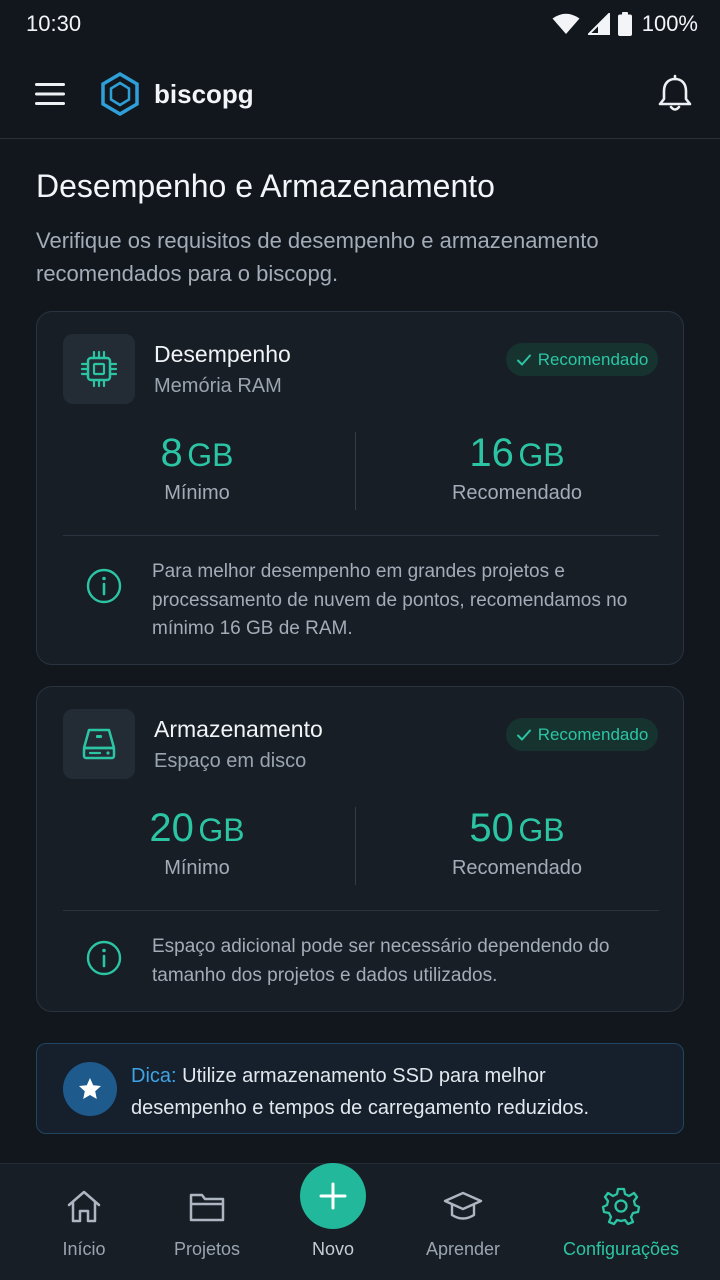 This screenshot has height=1280, width=720. I want to click on gear-icon, so click(621, 1206).